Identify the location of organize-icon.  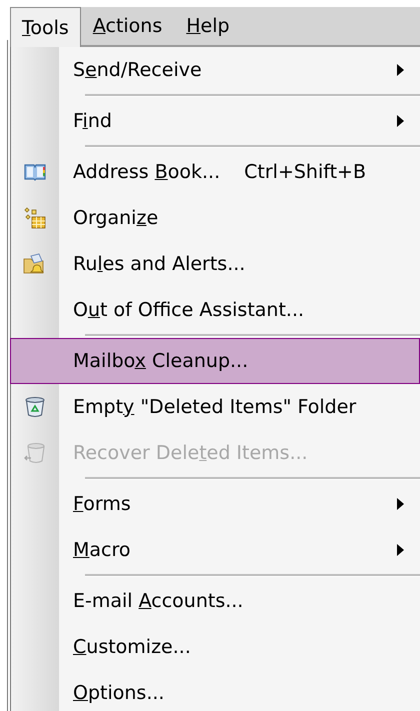
(35, 218).